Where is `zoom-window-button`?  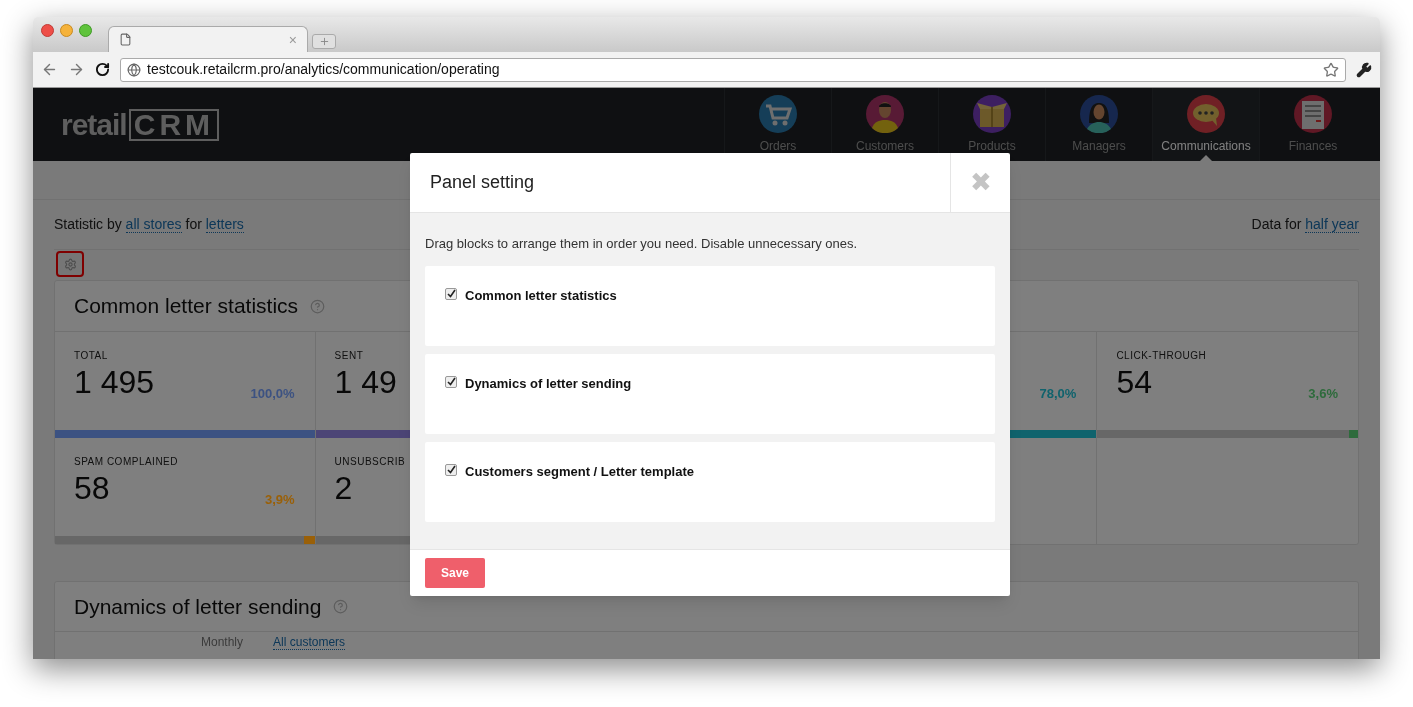
zoom-window-button is located at coordinates (85, 30).